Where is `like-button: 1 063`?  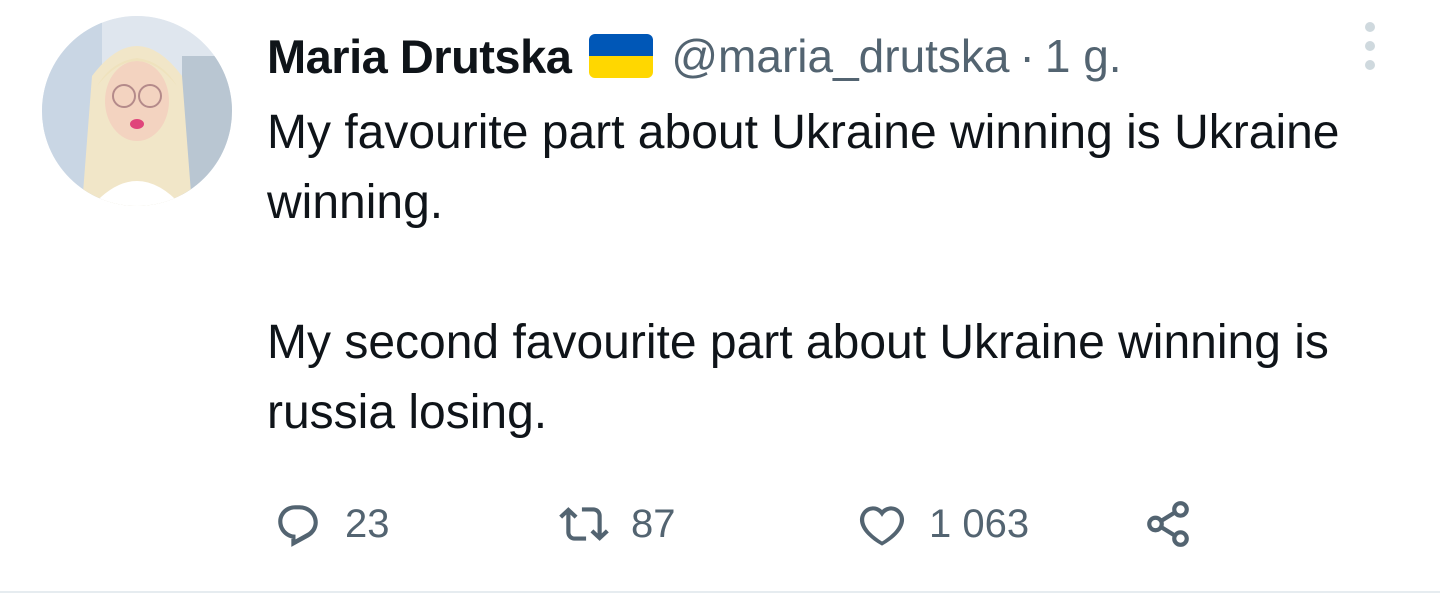
like-button: 1 063 is located at coordinates (943, 524).